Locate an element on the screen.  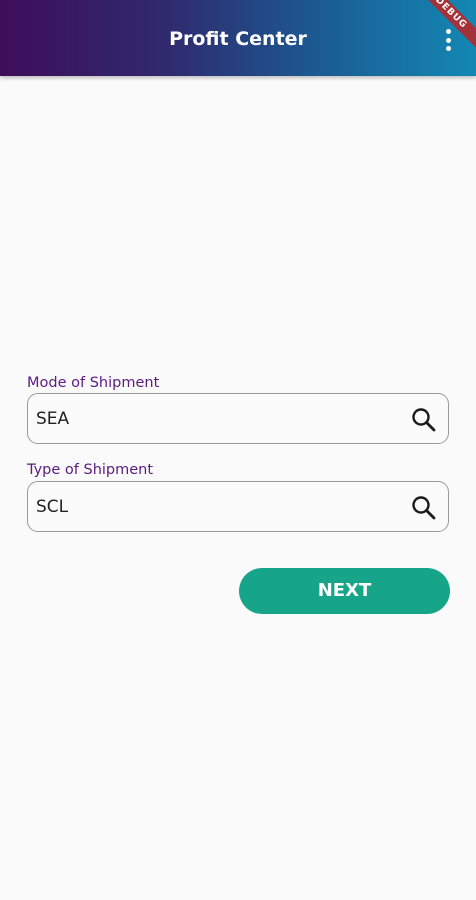
app-bar: Profit Center DEBUG is located at coordinates (238, 38).